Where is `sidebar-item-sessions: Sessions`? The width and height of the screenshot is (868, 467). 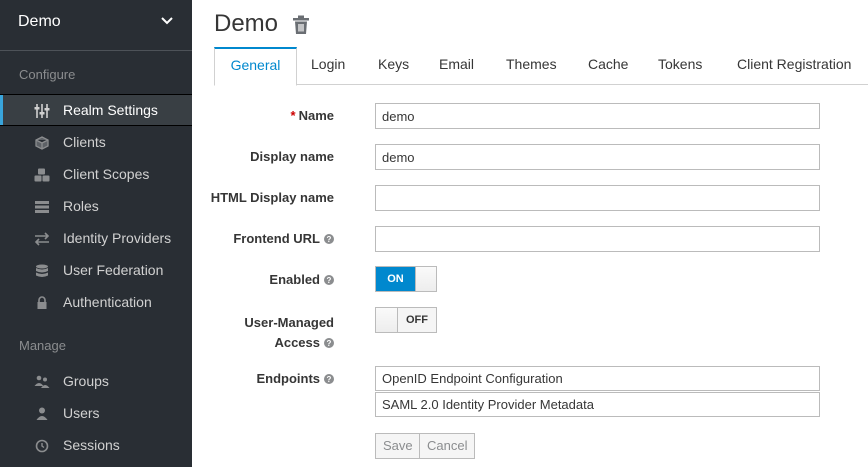 sidebar-item-sessions: Sessions is located at coordinates (96, 446).